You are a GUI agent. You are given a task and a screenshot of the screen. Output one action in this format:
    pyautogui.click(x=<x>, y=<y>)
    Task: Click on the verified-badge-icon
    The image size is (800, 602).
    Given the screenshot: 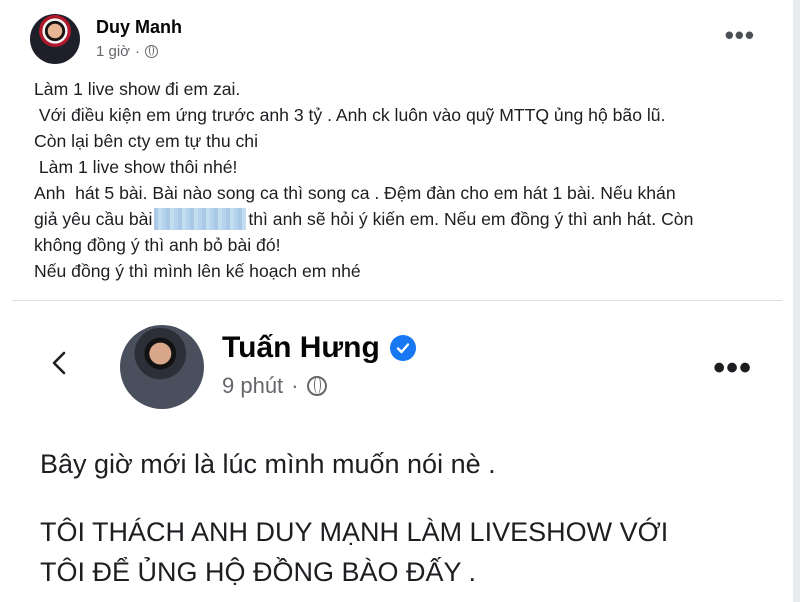 What is the action you would take?
    pyautogui.click(x=402, y=348)
    